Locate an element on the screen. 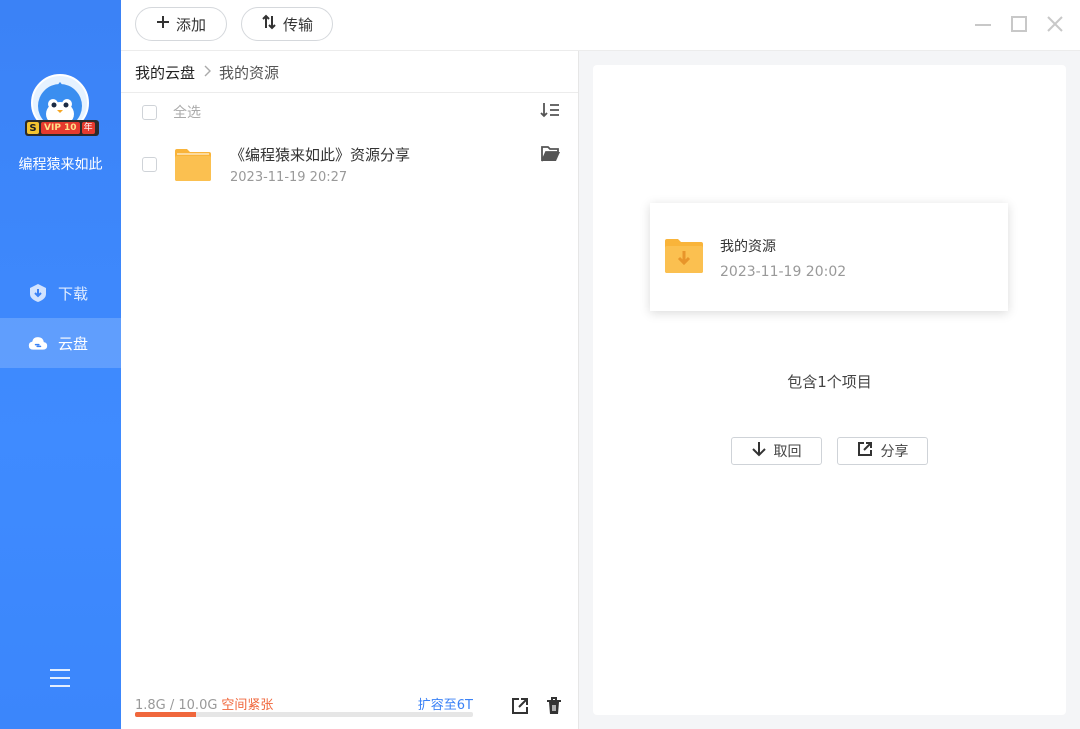  detail-folder-date: 2023-11-19 20:02 is located at coordinates (783, 272).